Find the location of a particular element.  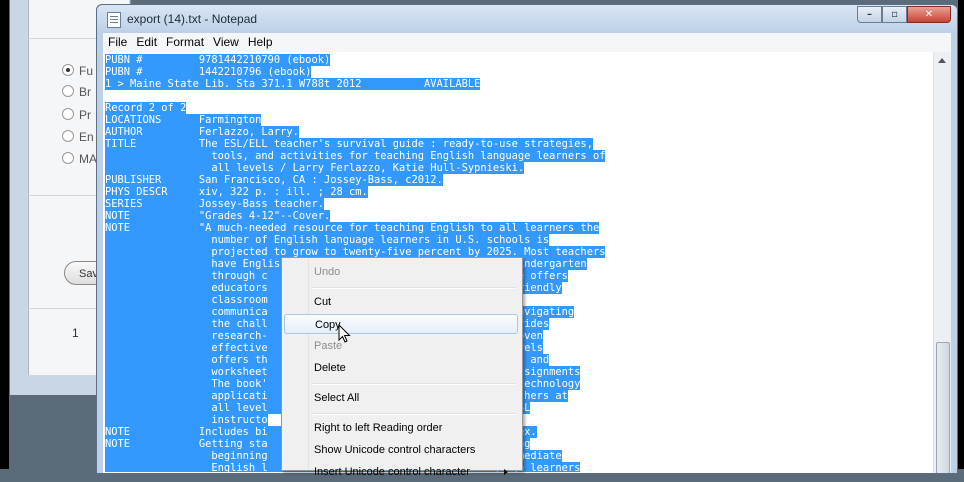

text-line: SERIES Jossey-Bass teacher. is located at coordinates (214, 204).